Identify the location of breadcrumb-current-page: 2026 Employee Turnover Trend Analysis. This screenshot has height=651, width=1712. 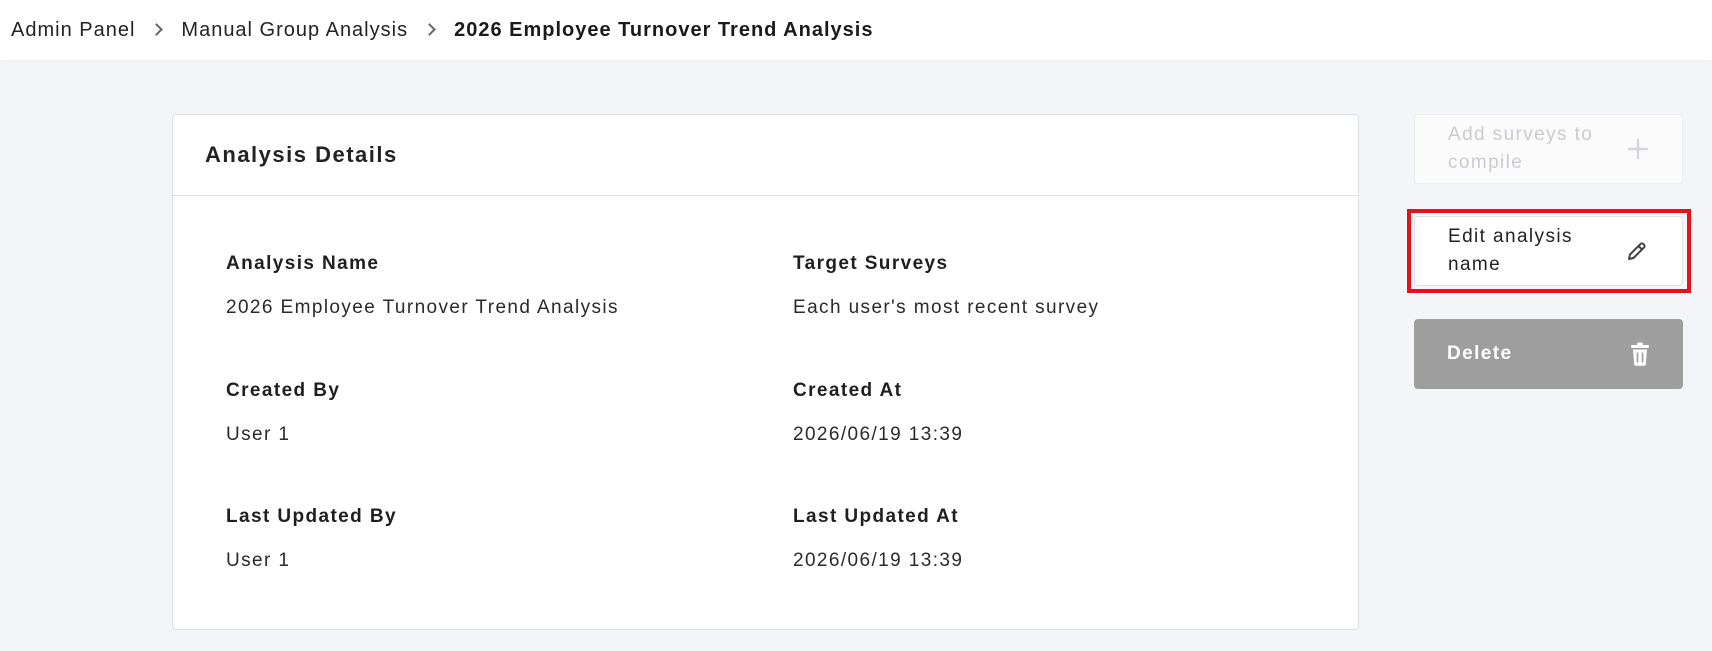
(664, 29).